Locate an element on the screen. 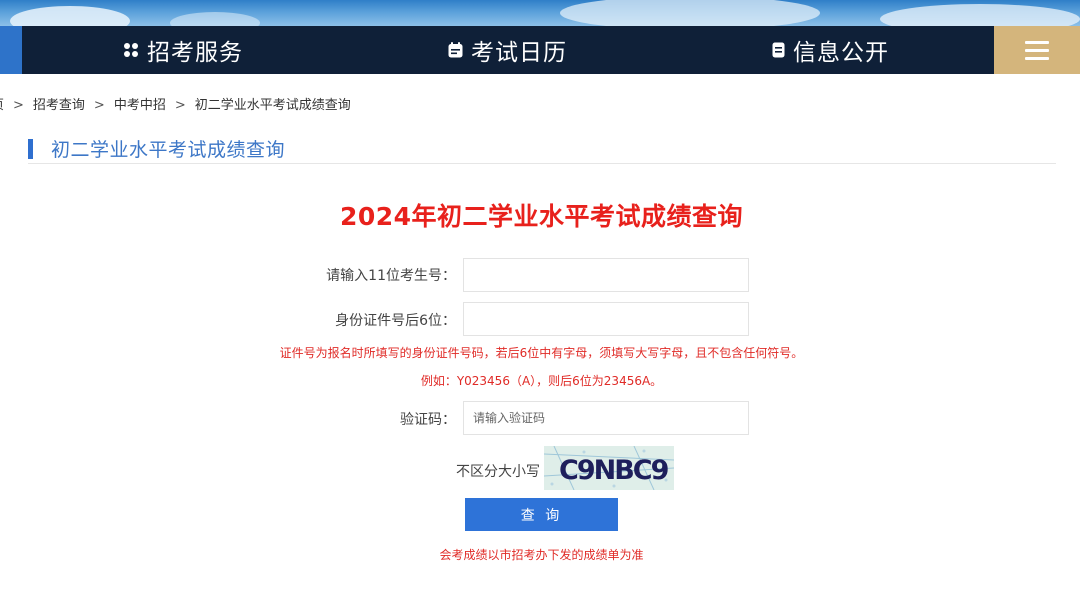 The image size is (1080, 601). id-suffix-input is located at coordinates (606, 319).